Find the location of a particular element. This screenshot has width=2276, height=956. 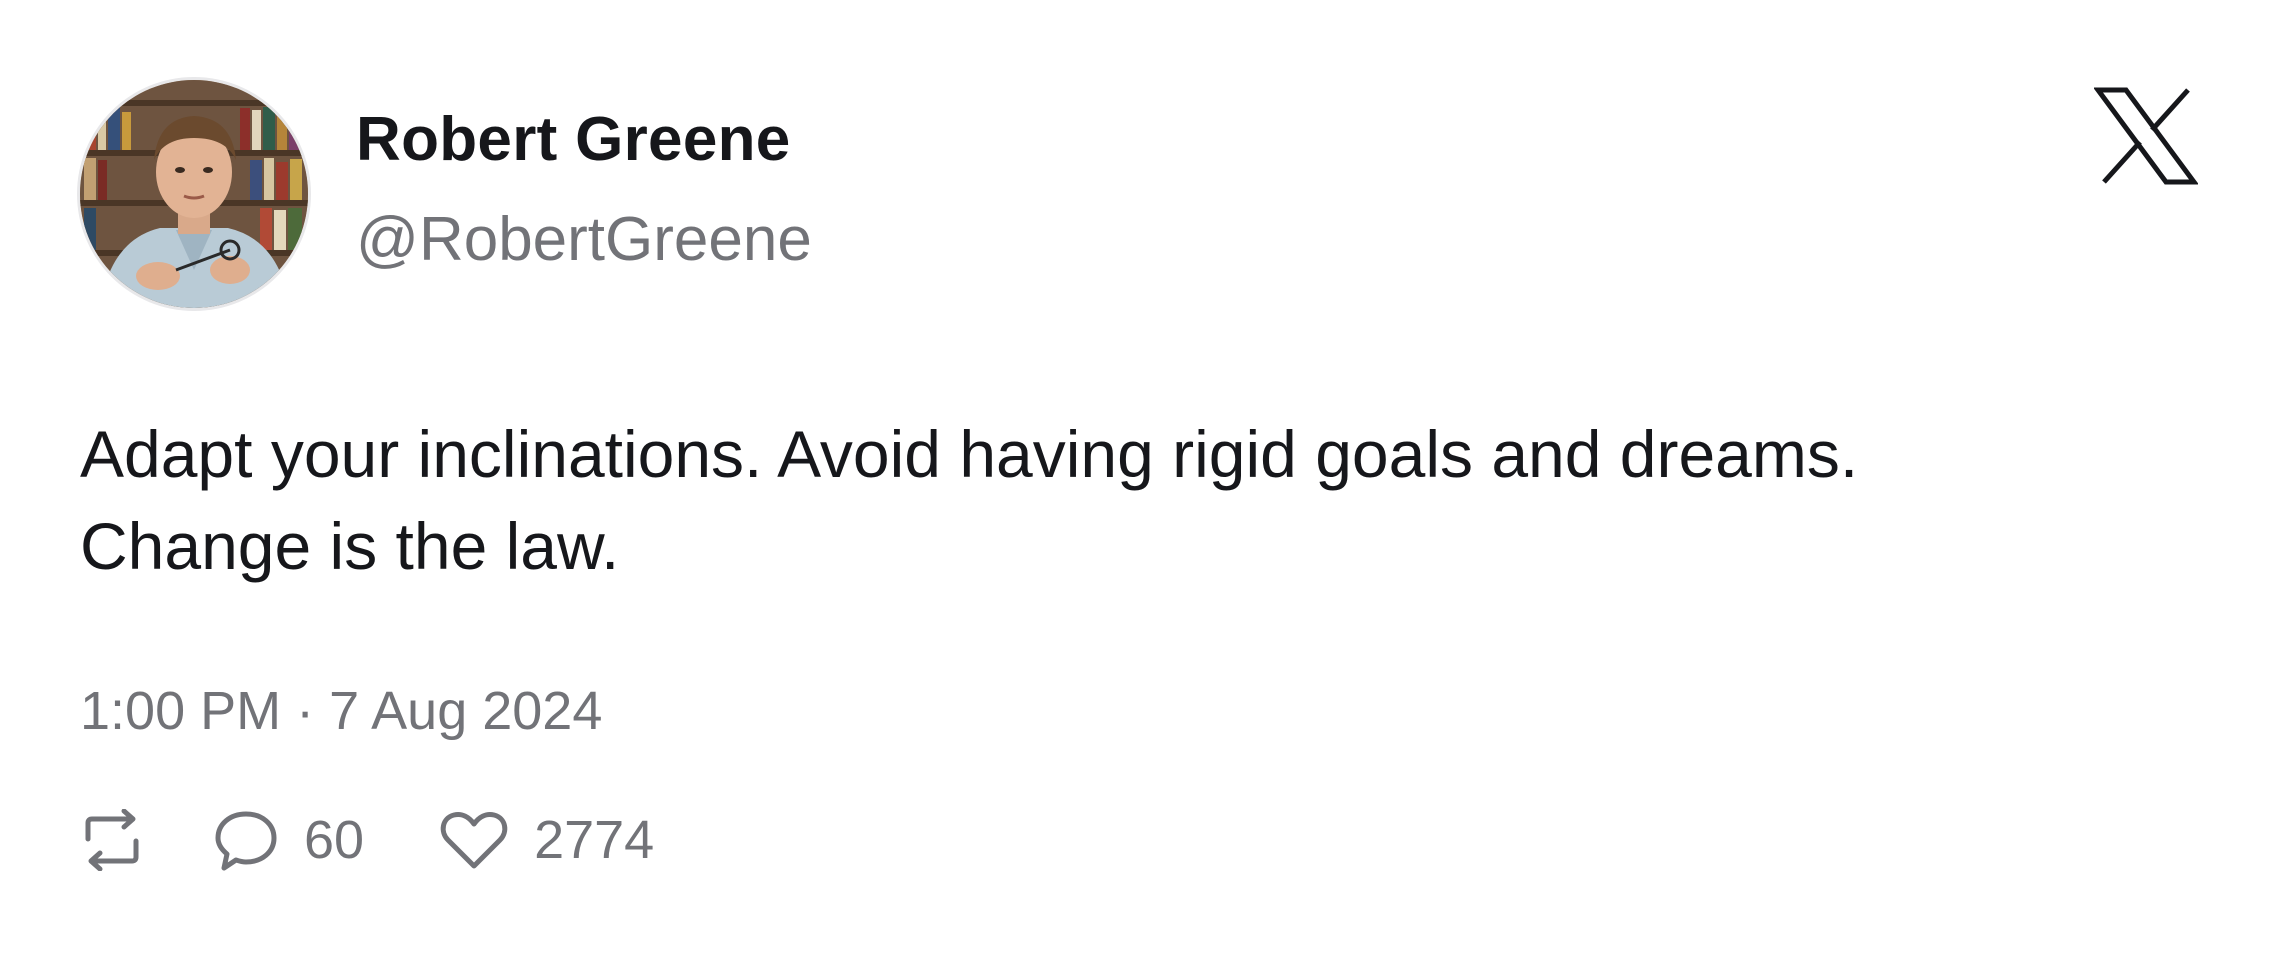

like-button: 2774 is located at coordinates (547, 840).